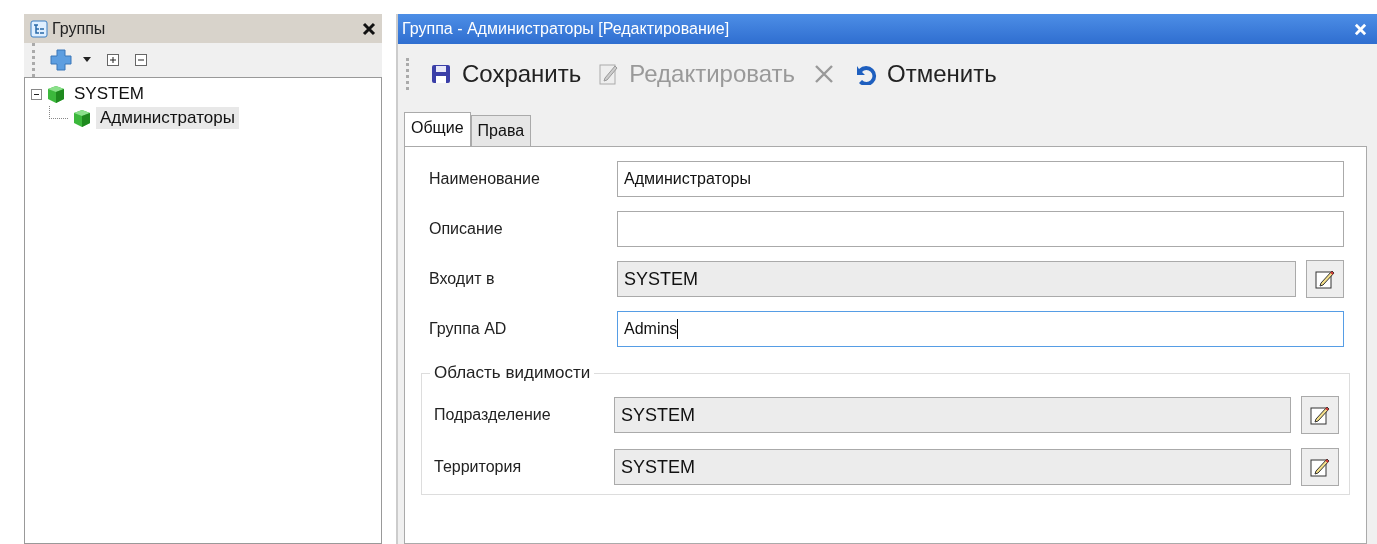 The image size is (1377, 544). What do you see at coordinates (980, 329) in the screenshot?
I see `input-field: Admins` at bounding box center [980, 329].